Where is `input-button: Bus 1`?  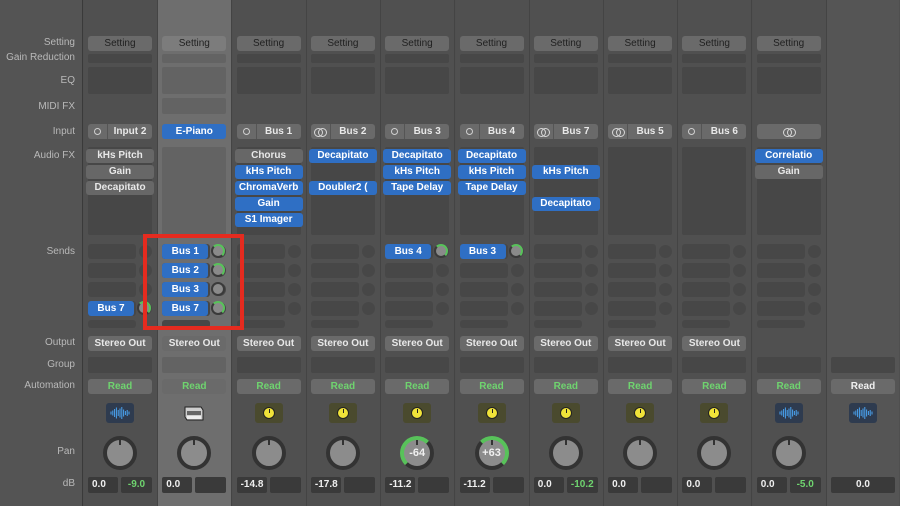
input-button: Bus 1 is located at coordinates (268, 131).